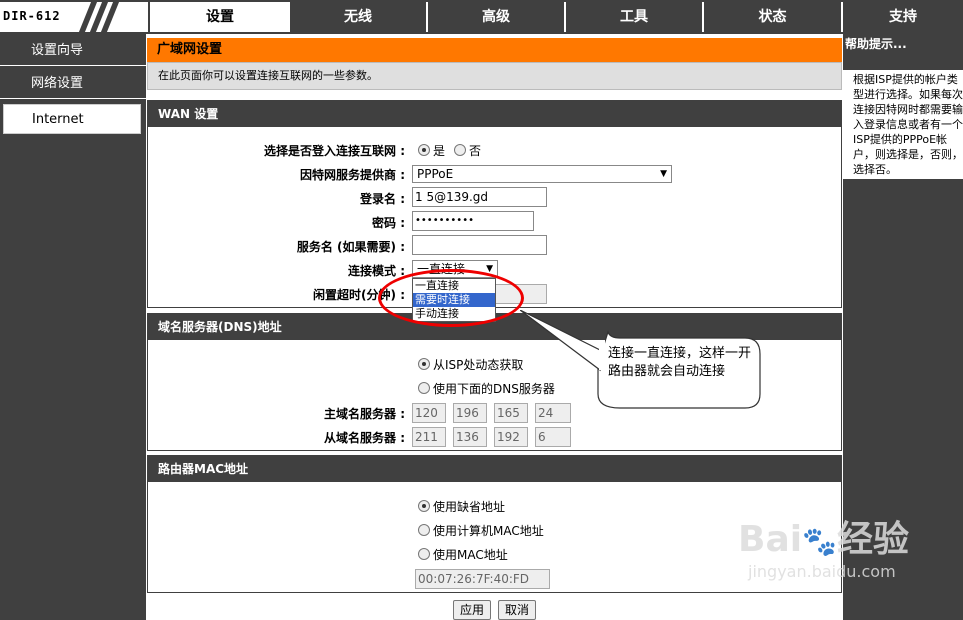  Describe the element at coordinates (73, 51) in the screenshot. I see `sidebar-item-setup-wizard: 设置向导` at that location.